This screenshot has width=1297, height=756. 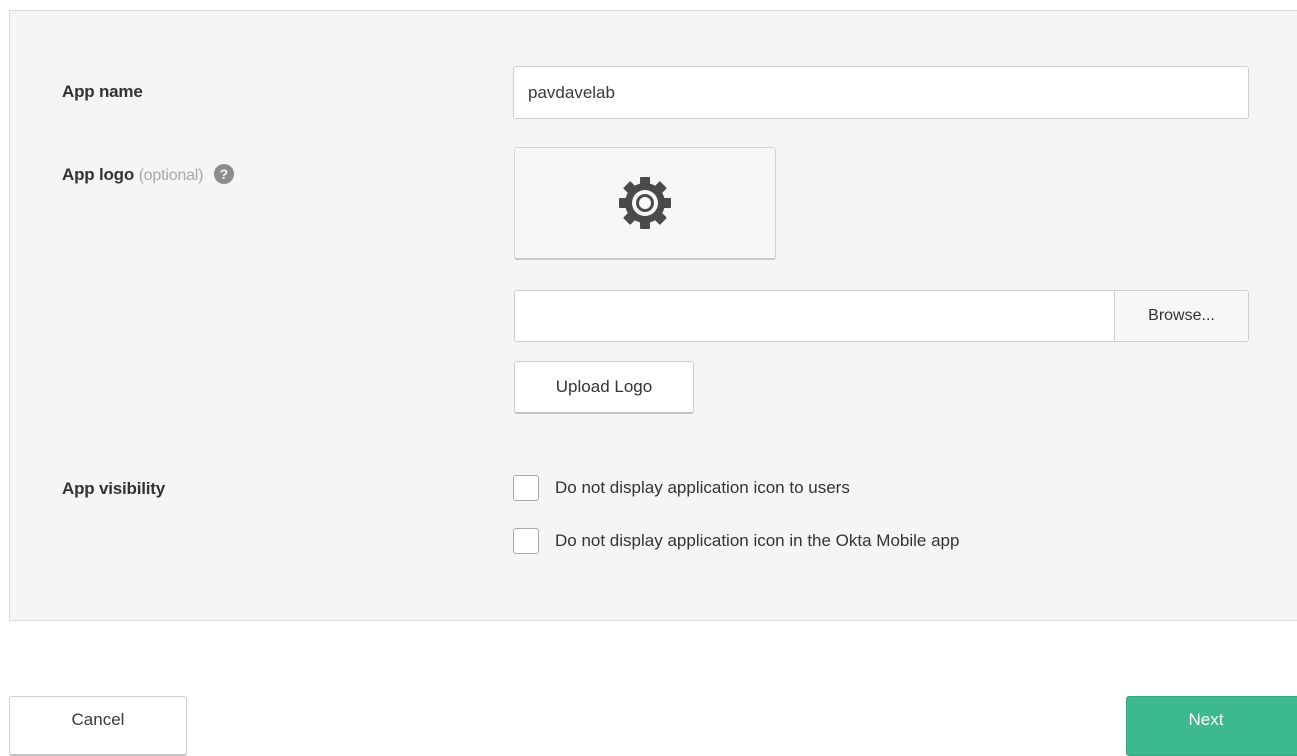 What do you see at coordinates (526, 488) in the screenshot?
I see `hide-icon-users-checkbox` at bounding box center [526, 488].